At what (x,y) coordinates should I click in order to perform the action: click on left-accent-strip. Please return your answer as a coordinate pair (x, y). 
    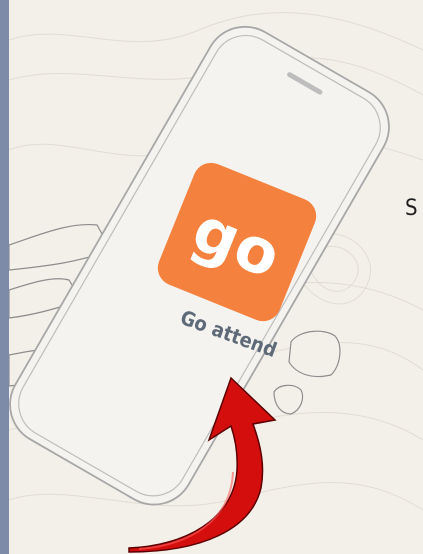
    Looking at the image, I should click on (4, 277).